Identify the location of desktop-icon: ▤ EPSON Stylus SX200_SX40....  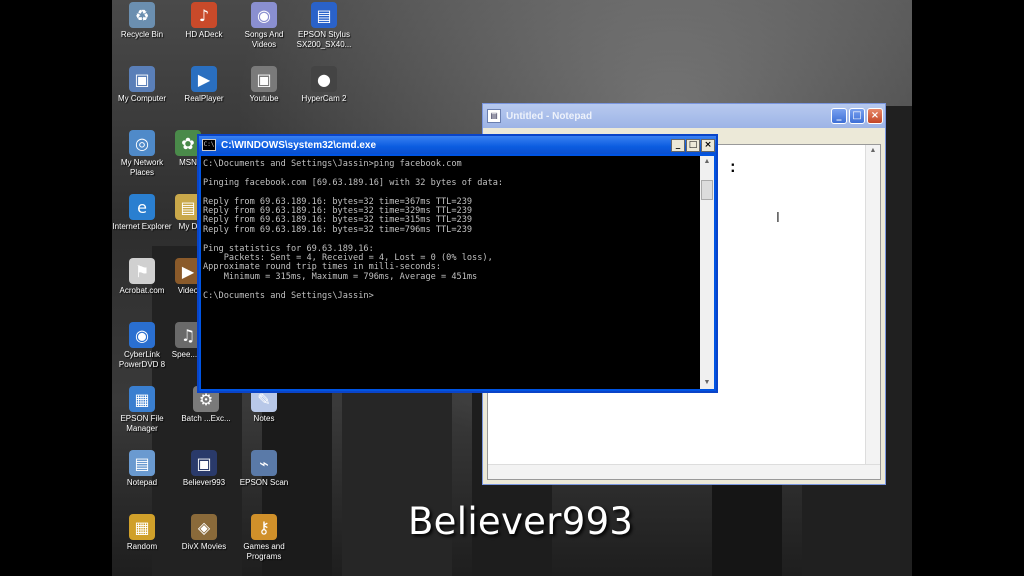
(324, 26).